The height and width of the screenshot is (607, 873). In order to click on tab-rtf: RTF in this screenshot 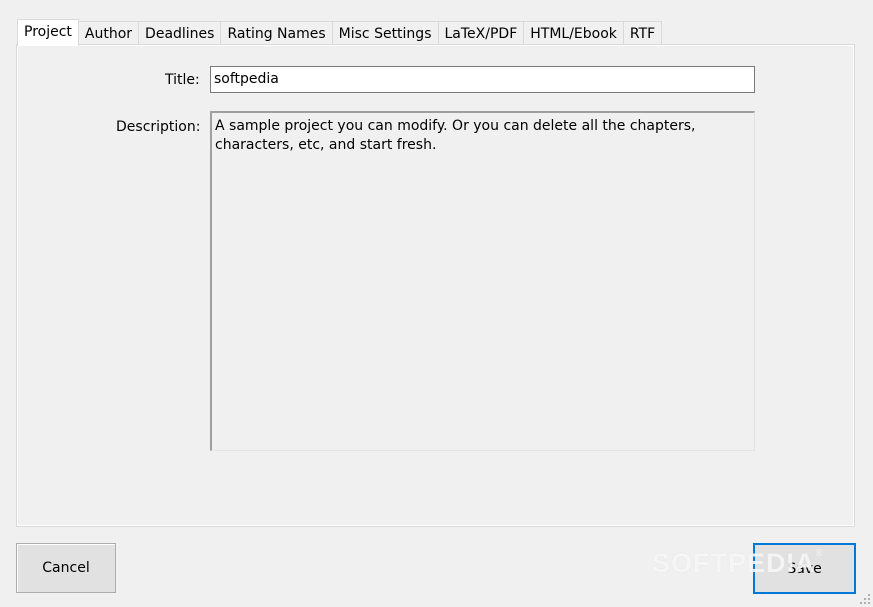, I will do `click(642, 33)`.